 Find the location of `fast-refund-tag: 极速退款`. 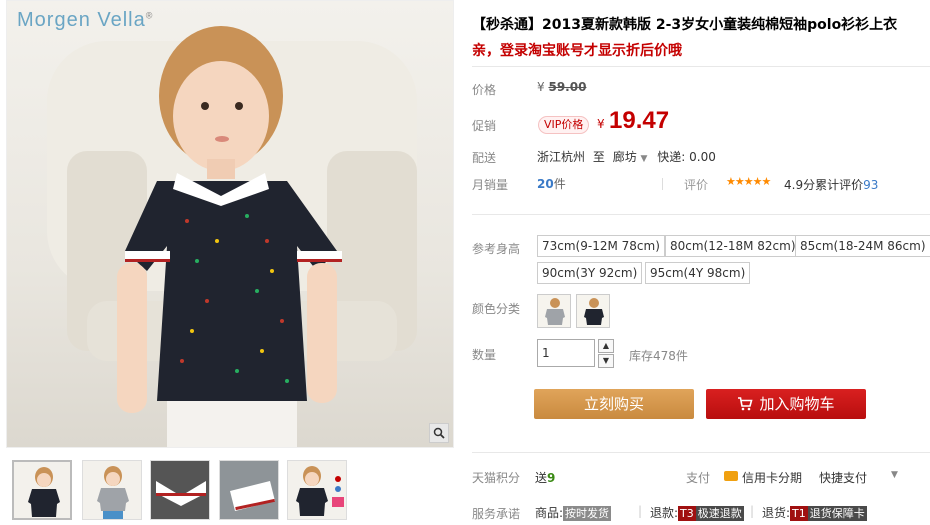

fast-refund-tag: 极速退款 is located at coordinates (719, 513).